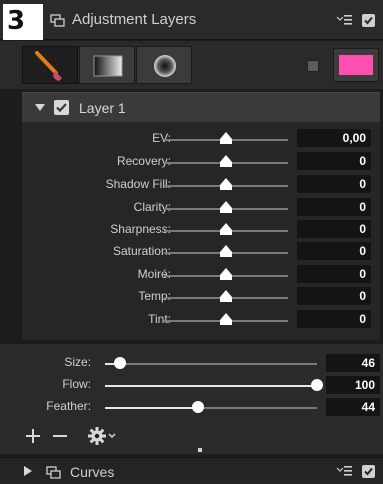 The image size is (383, 484). What do you see at coordinates (68, 406) in the screenshot?
I see `brush-label: Feather:` at bounding box center [68, 406].